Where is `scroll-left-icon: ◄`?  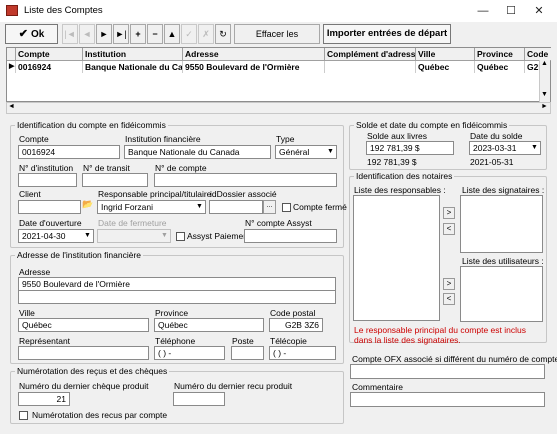 scroll-left-icon: ◄ is located at coordinates (11, 106).